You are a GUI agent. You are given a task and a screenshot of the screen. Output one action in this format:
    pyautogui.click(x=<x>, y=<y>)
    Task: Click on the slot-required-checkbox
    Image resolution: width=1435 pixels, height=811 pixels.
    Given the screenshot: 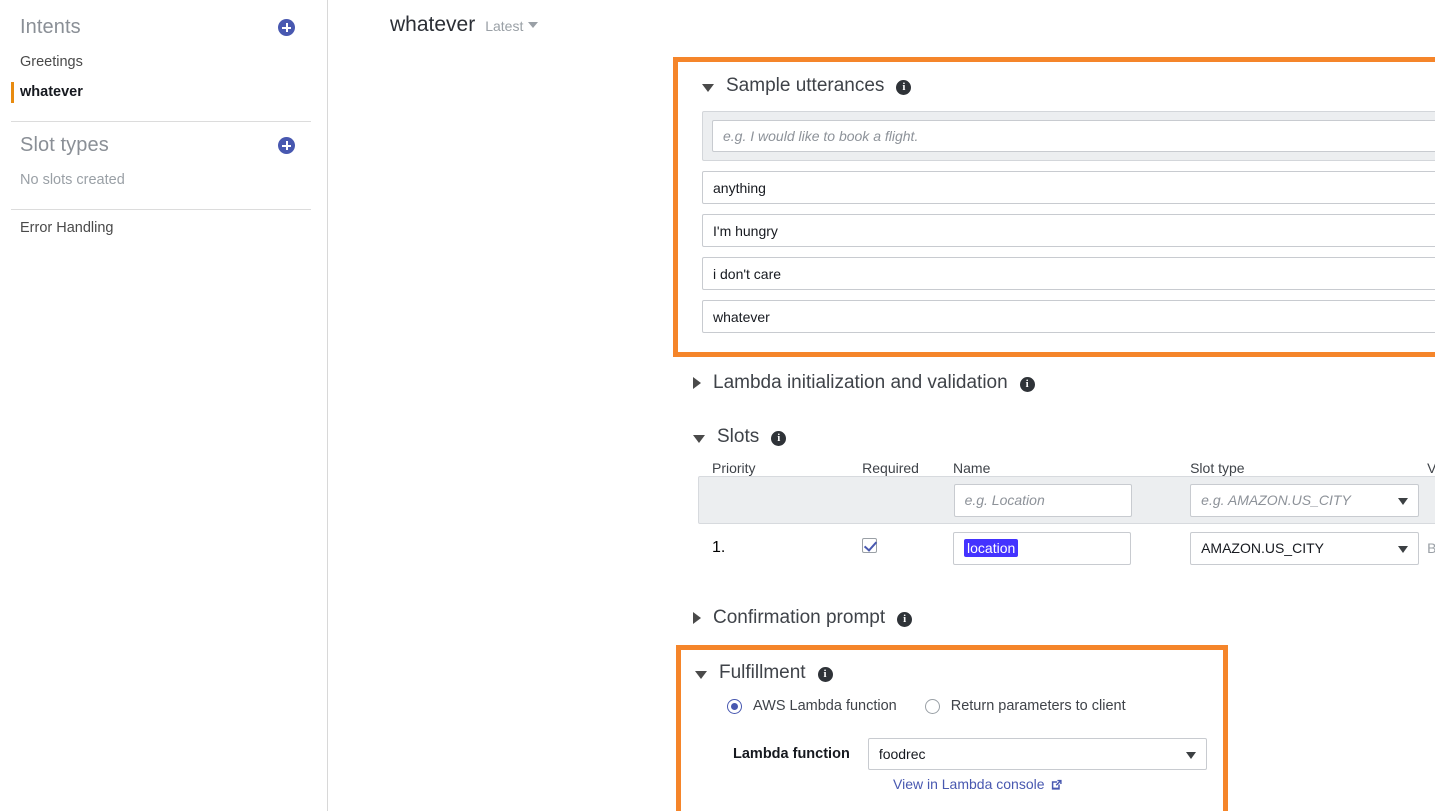 What is the action you would take?
    pyautogui.click(x=870, y=545)
    